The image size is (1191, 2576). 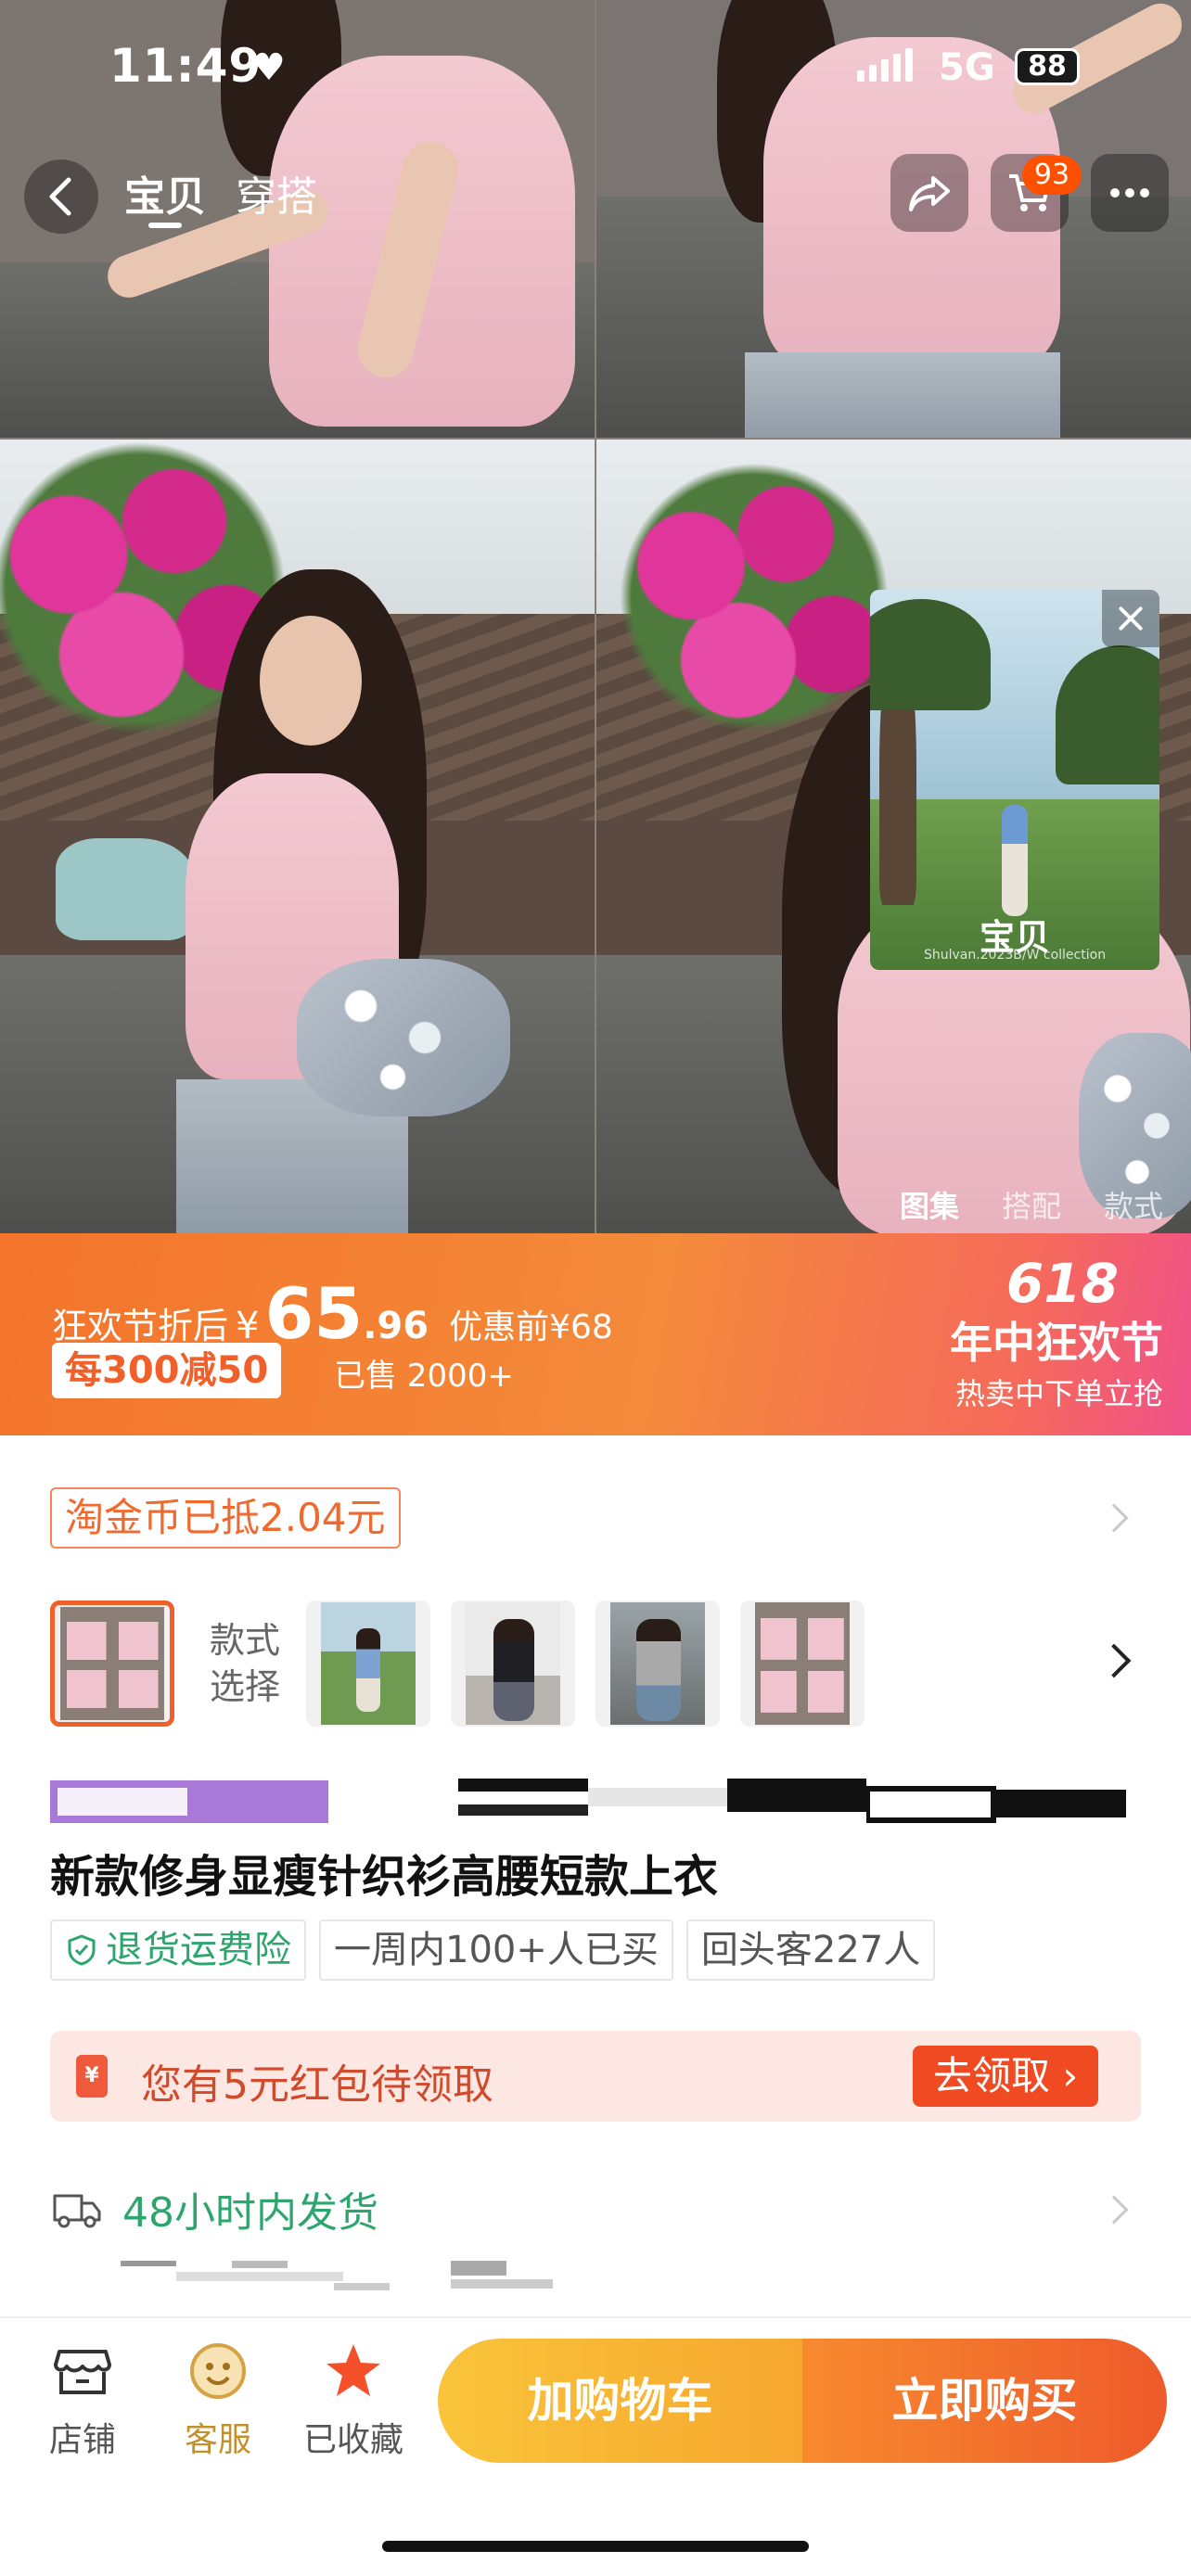 I want to click on gallery-tab-match: 搭配, so click(x=1032, y=1204).